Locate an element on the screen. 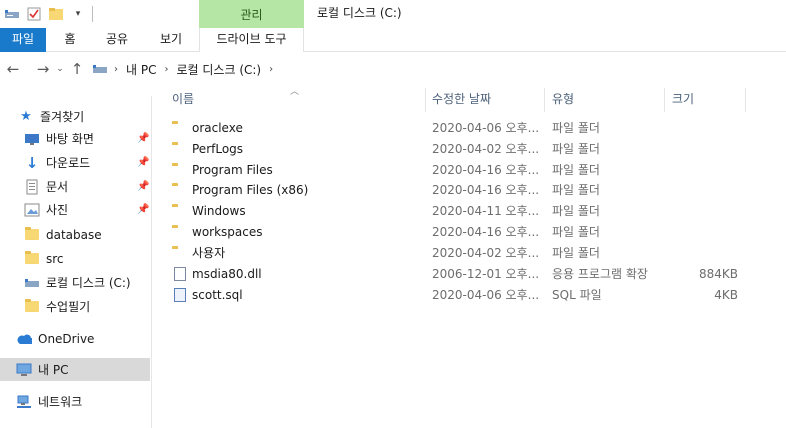 The height and width of the screenshot is (428, 786). desktop-icon is located at coordinates (32, 139).